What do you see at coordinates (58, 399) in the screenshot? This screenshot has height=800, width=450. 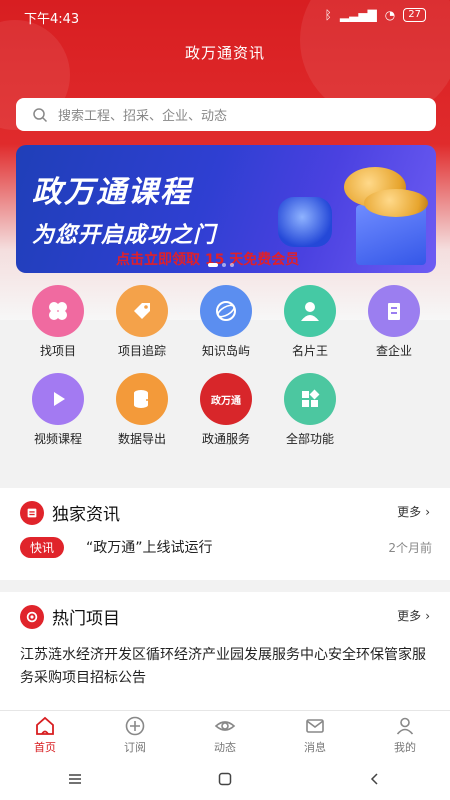 I see `play-icon` at bounding box center [58, 399].